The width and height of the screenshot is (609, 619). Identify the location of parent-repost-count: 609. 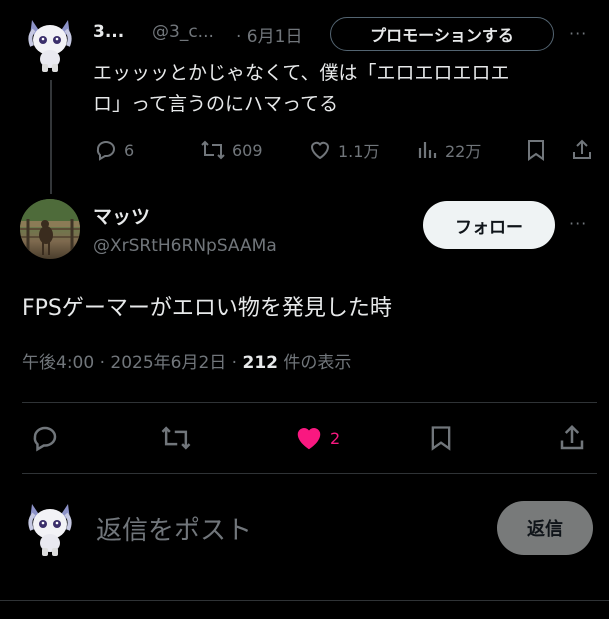
(247, 150).